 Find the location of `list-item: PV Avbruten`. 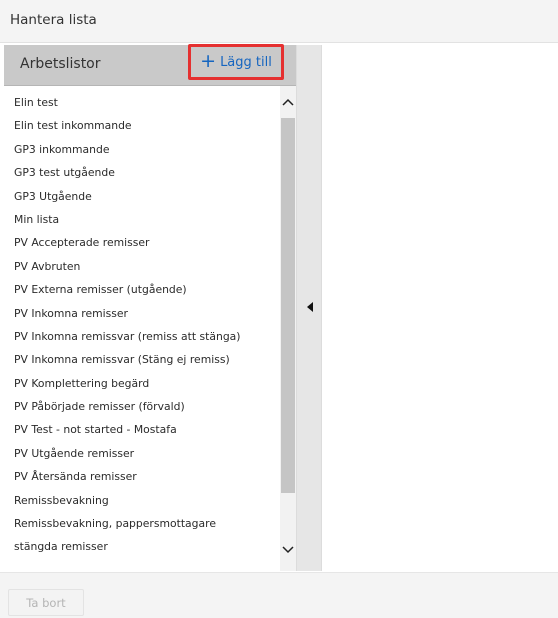

list-item: PV Avbruten is located at coordinates (146, 266).